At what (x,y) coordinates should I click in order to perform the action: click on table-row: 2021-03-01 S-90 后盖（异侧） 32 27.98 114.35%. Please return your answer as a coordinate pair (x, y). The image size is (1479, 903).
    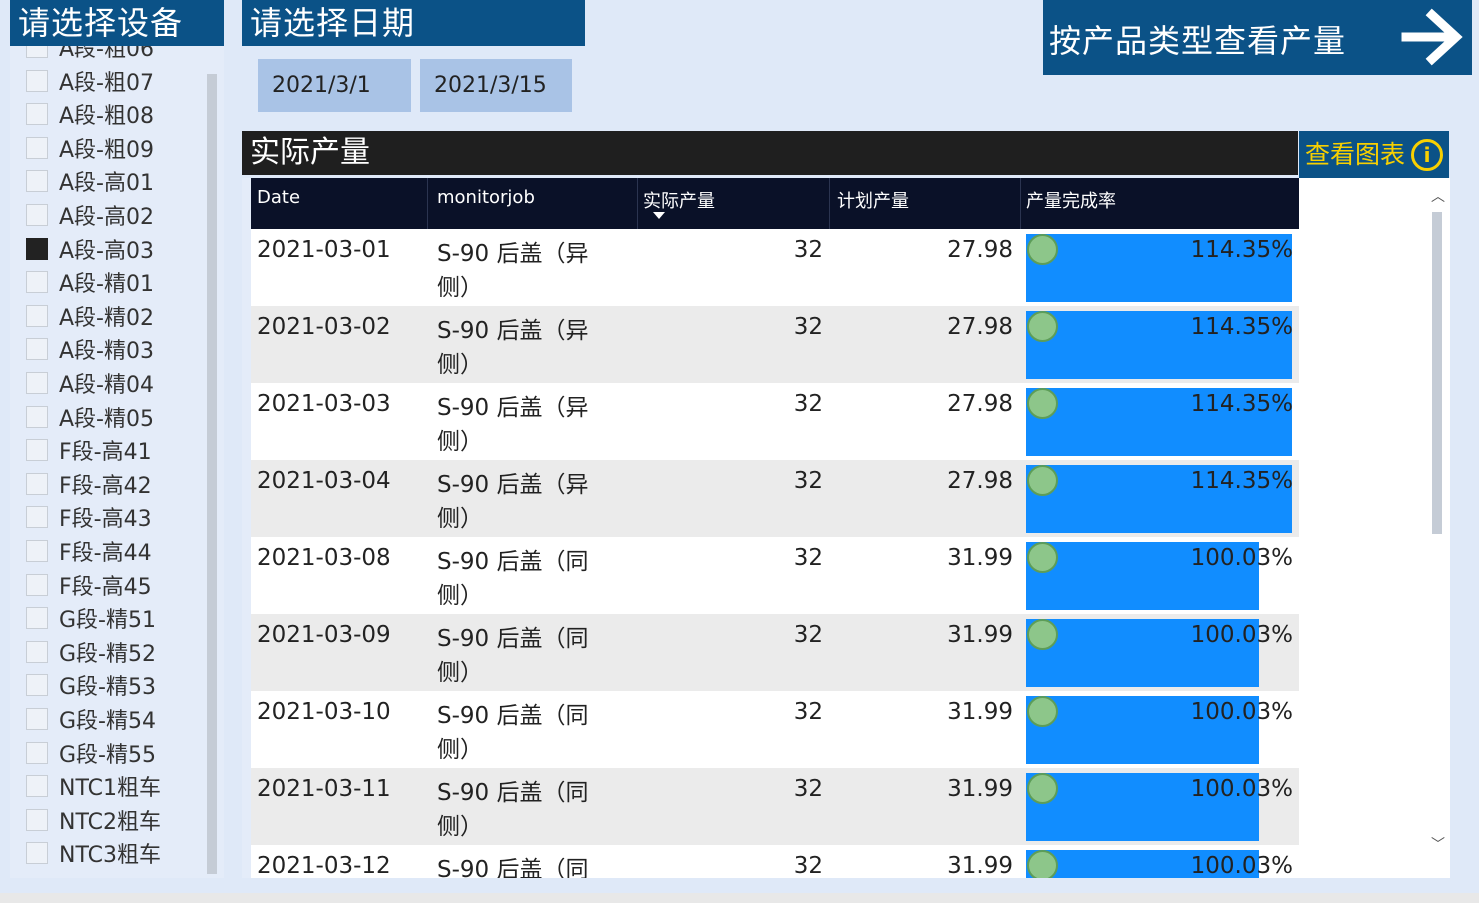
    Looking at the image, I should click on (775, 267).